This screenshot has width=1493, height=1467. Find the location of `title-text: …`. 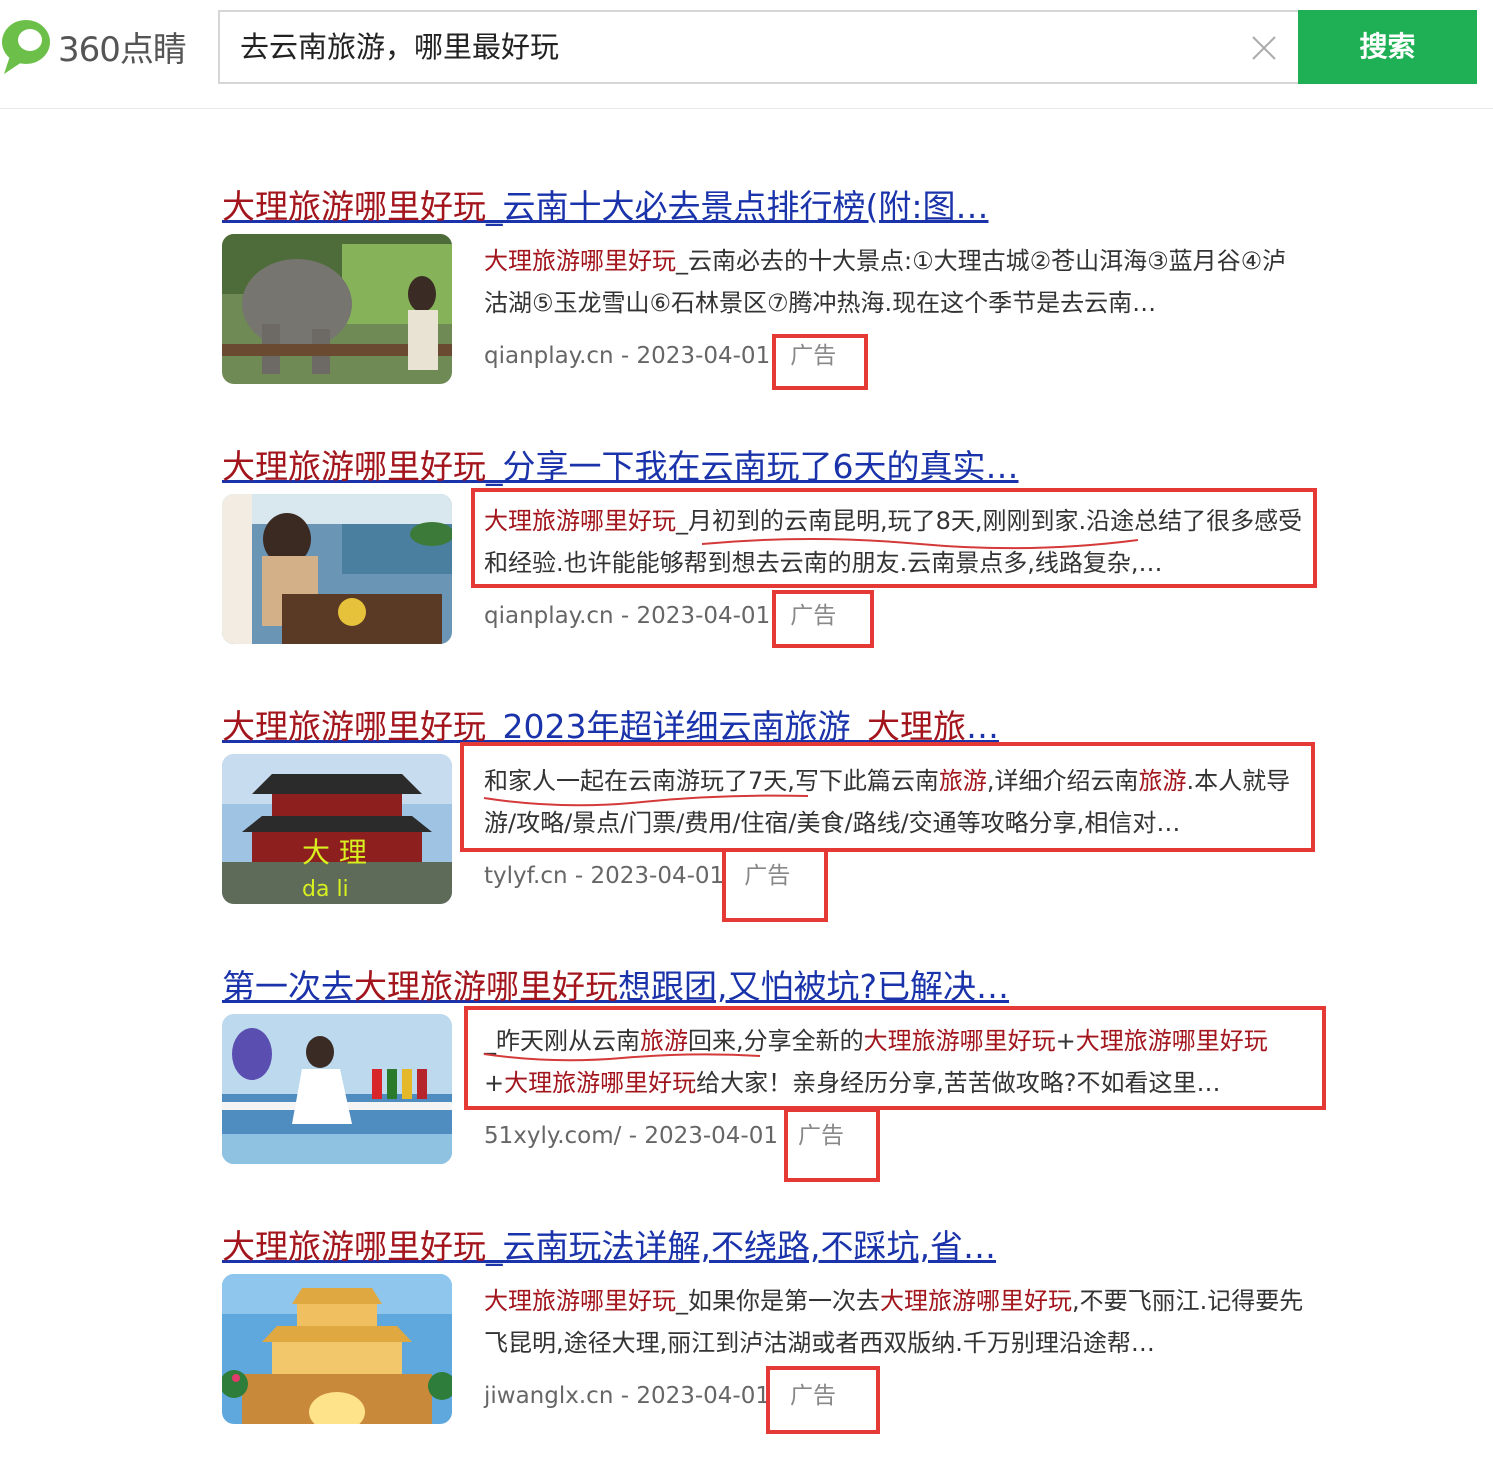

title-text: … is located at coordinates (982, 726).